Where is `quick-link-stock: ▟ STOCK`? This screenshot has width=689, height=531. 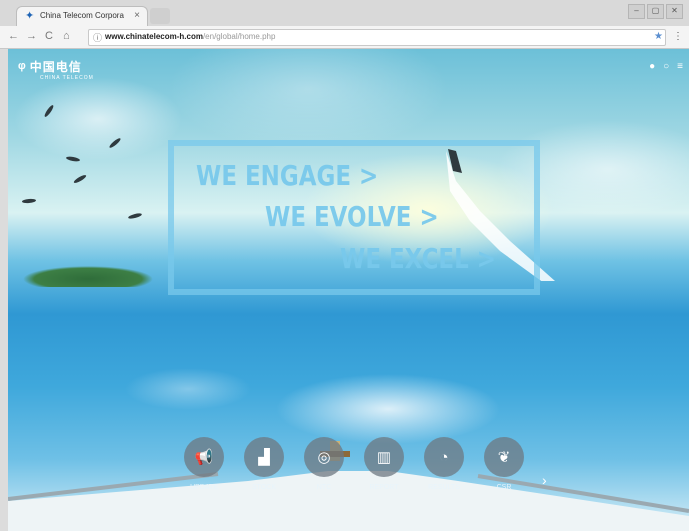 quick-link-stock: ▟ STOCK is located at coordinates (264, 464).